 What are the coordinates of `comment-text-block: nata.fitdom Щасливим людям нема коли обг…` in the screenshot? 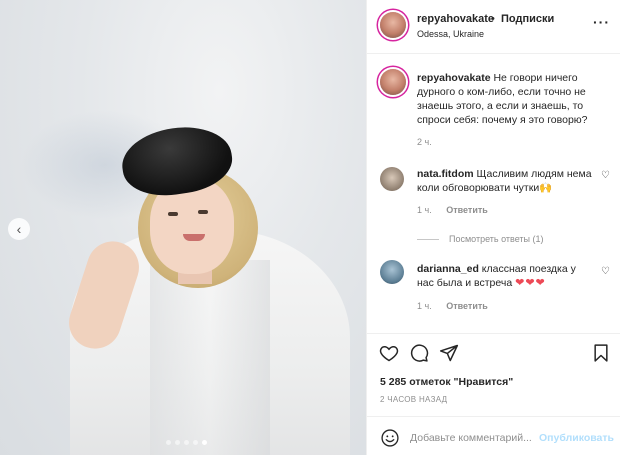 It's located at (506, 181).